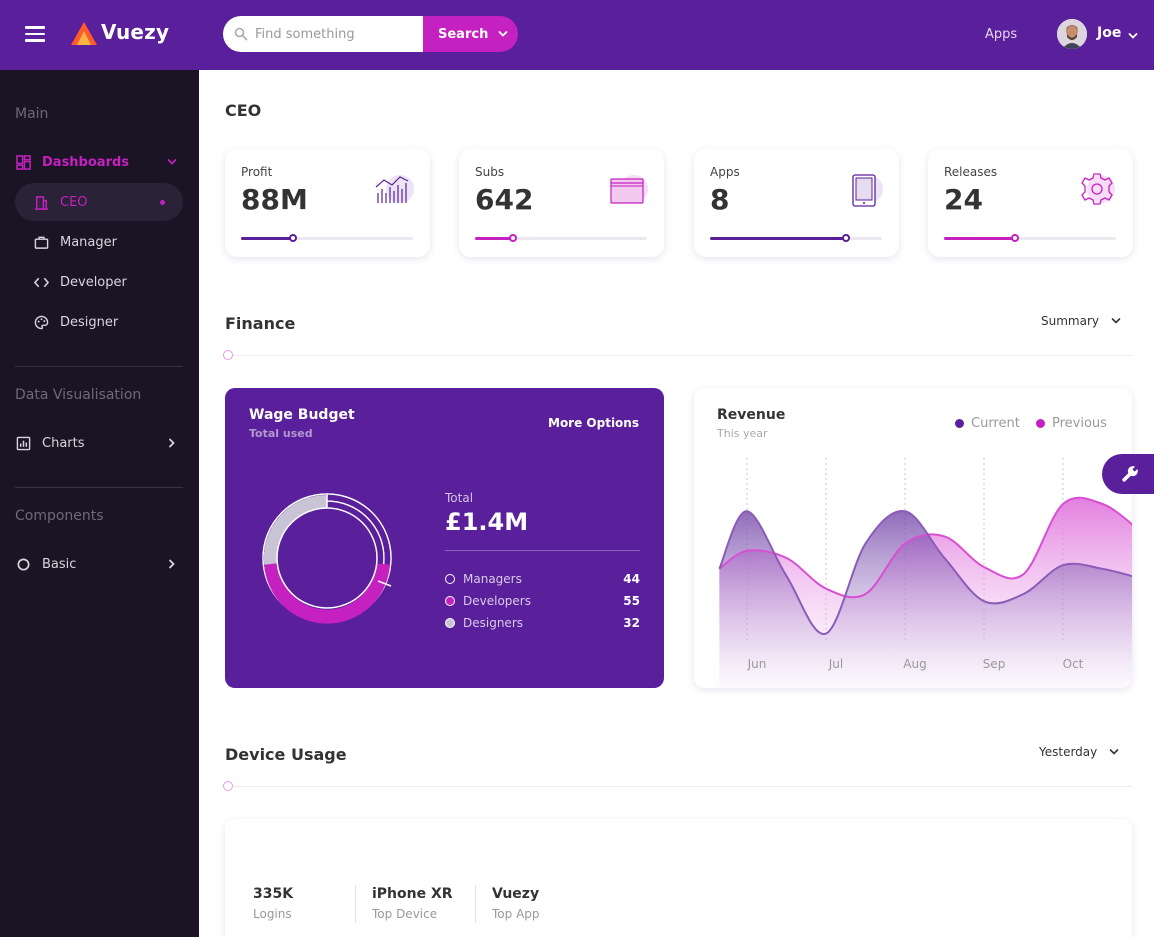 This screenshot has height=937, width=1154. I want to click on search-bar: Search, so click(370, 34).